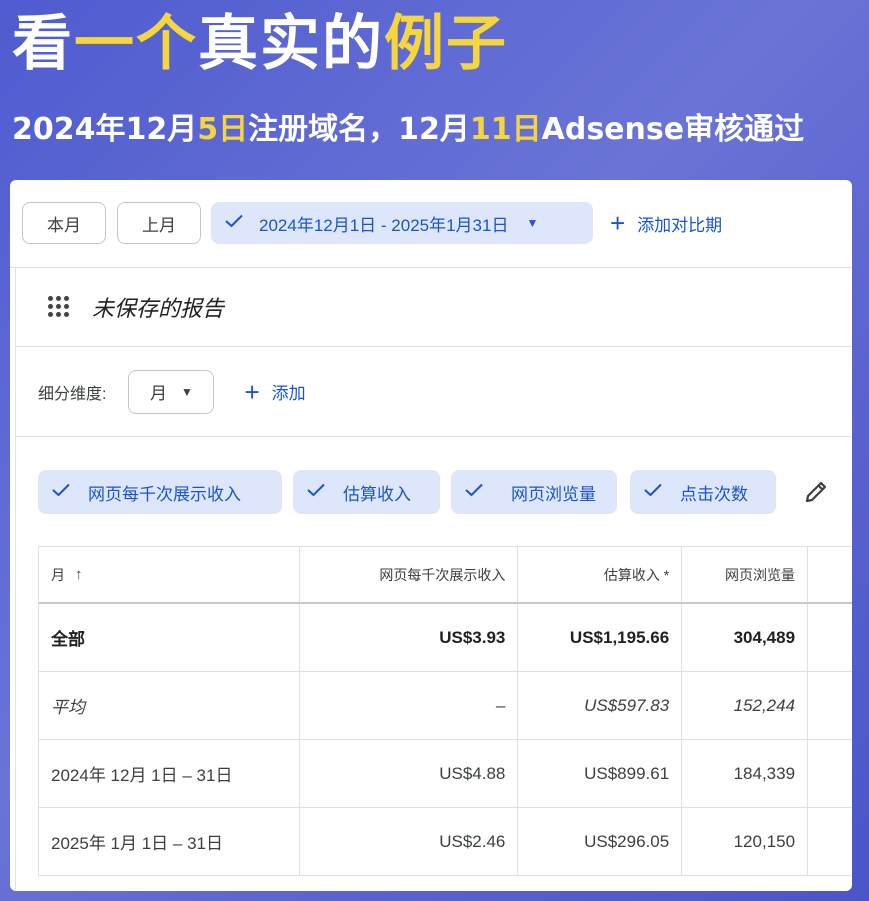 The width and height of the screenshot is (869, 901). I want to click on metric-chip-clicks: 点击次数, so click(703, 492).